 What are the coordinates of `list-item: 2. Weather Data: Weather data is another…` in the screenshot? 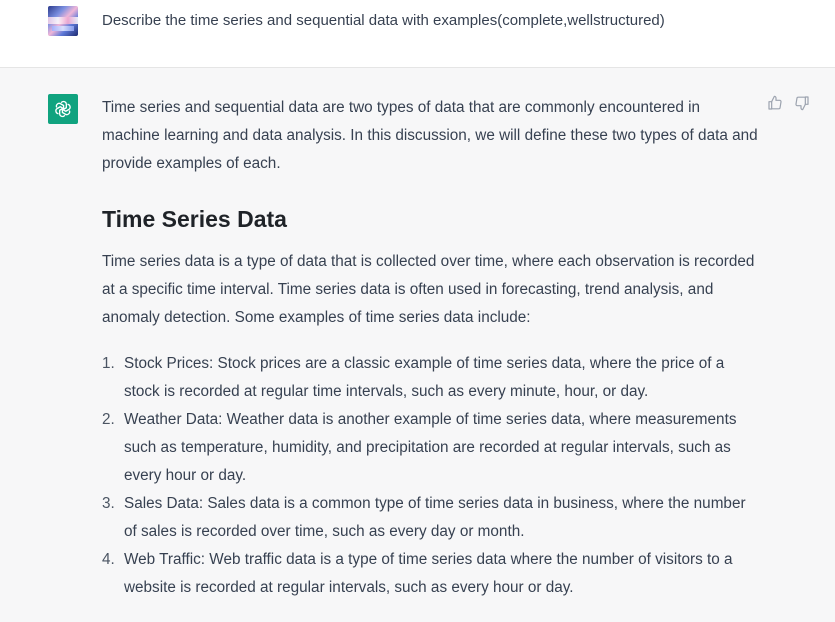 It's located at (432, 448).